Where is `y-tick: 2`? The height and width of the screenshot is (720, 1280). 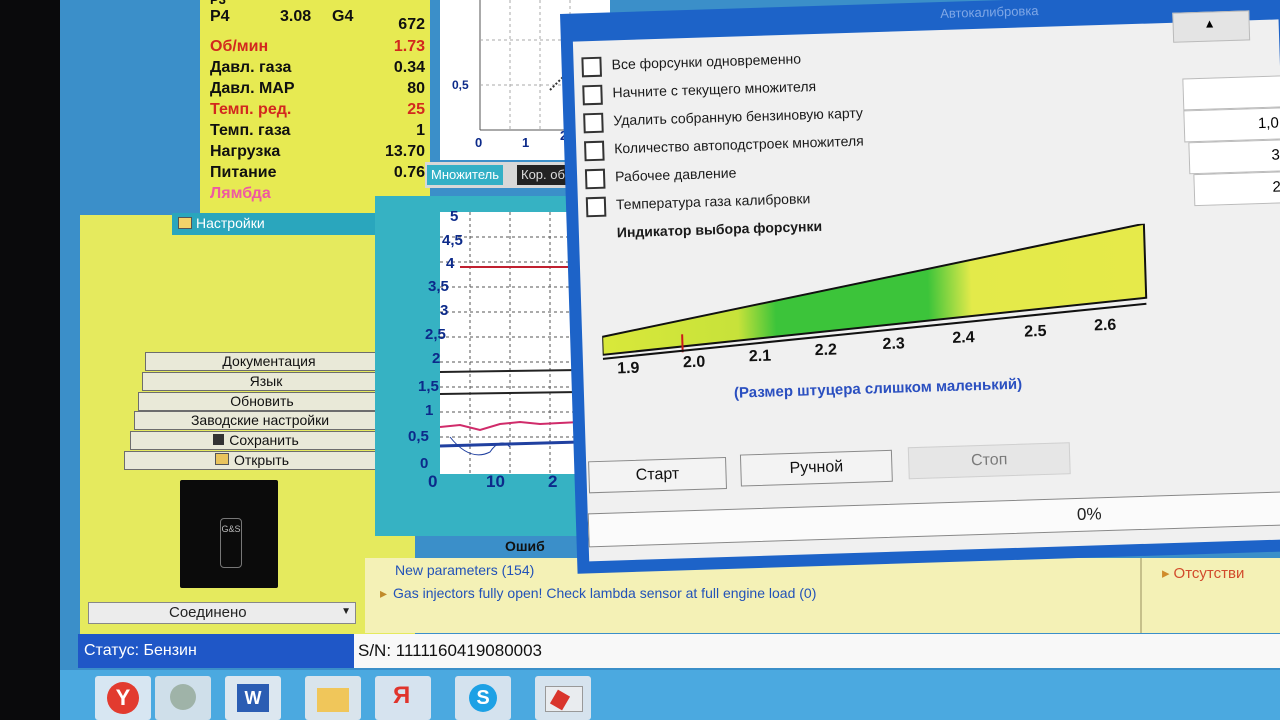 y-tick: 2 is located at coordinates (436, 358).